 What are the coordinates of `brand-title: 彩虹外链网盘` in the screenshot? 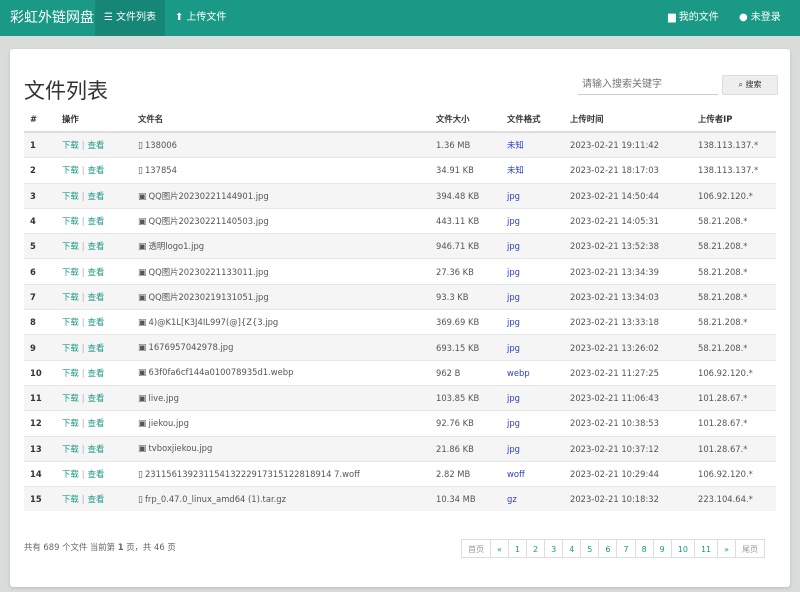 It's located at (52, 18).